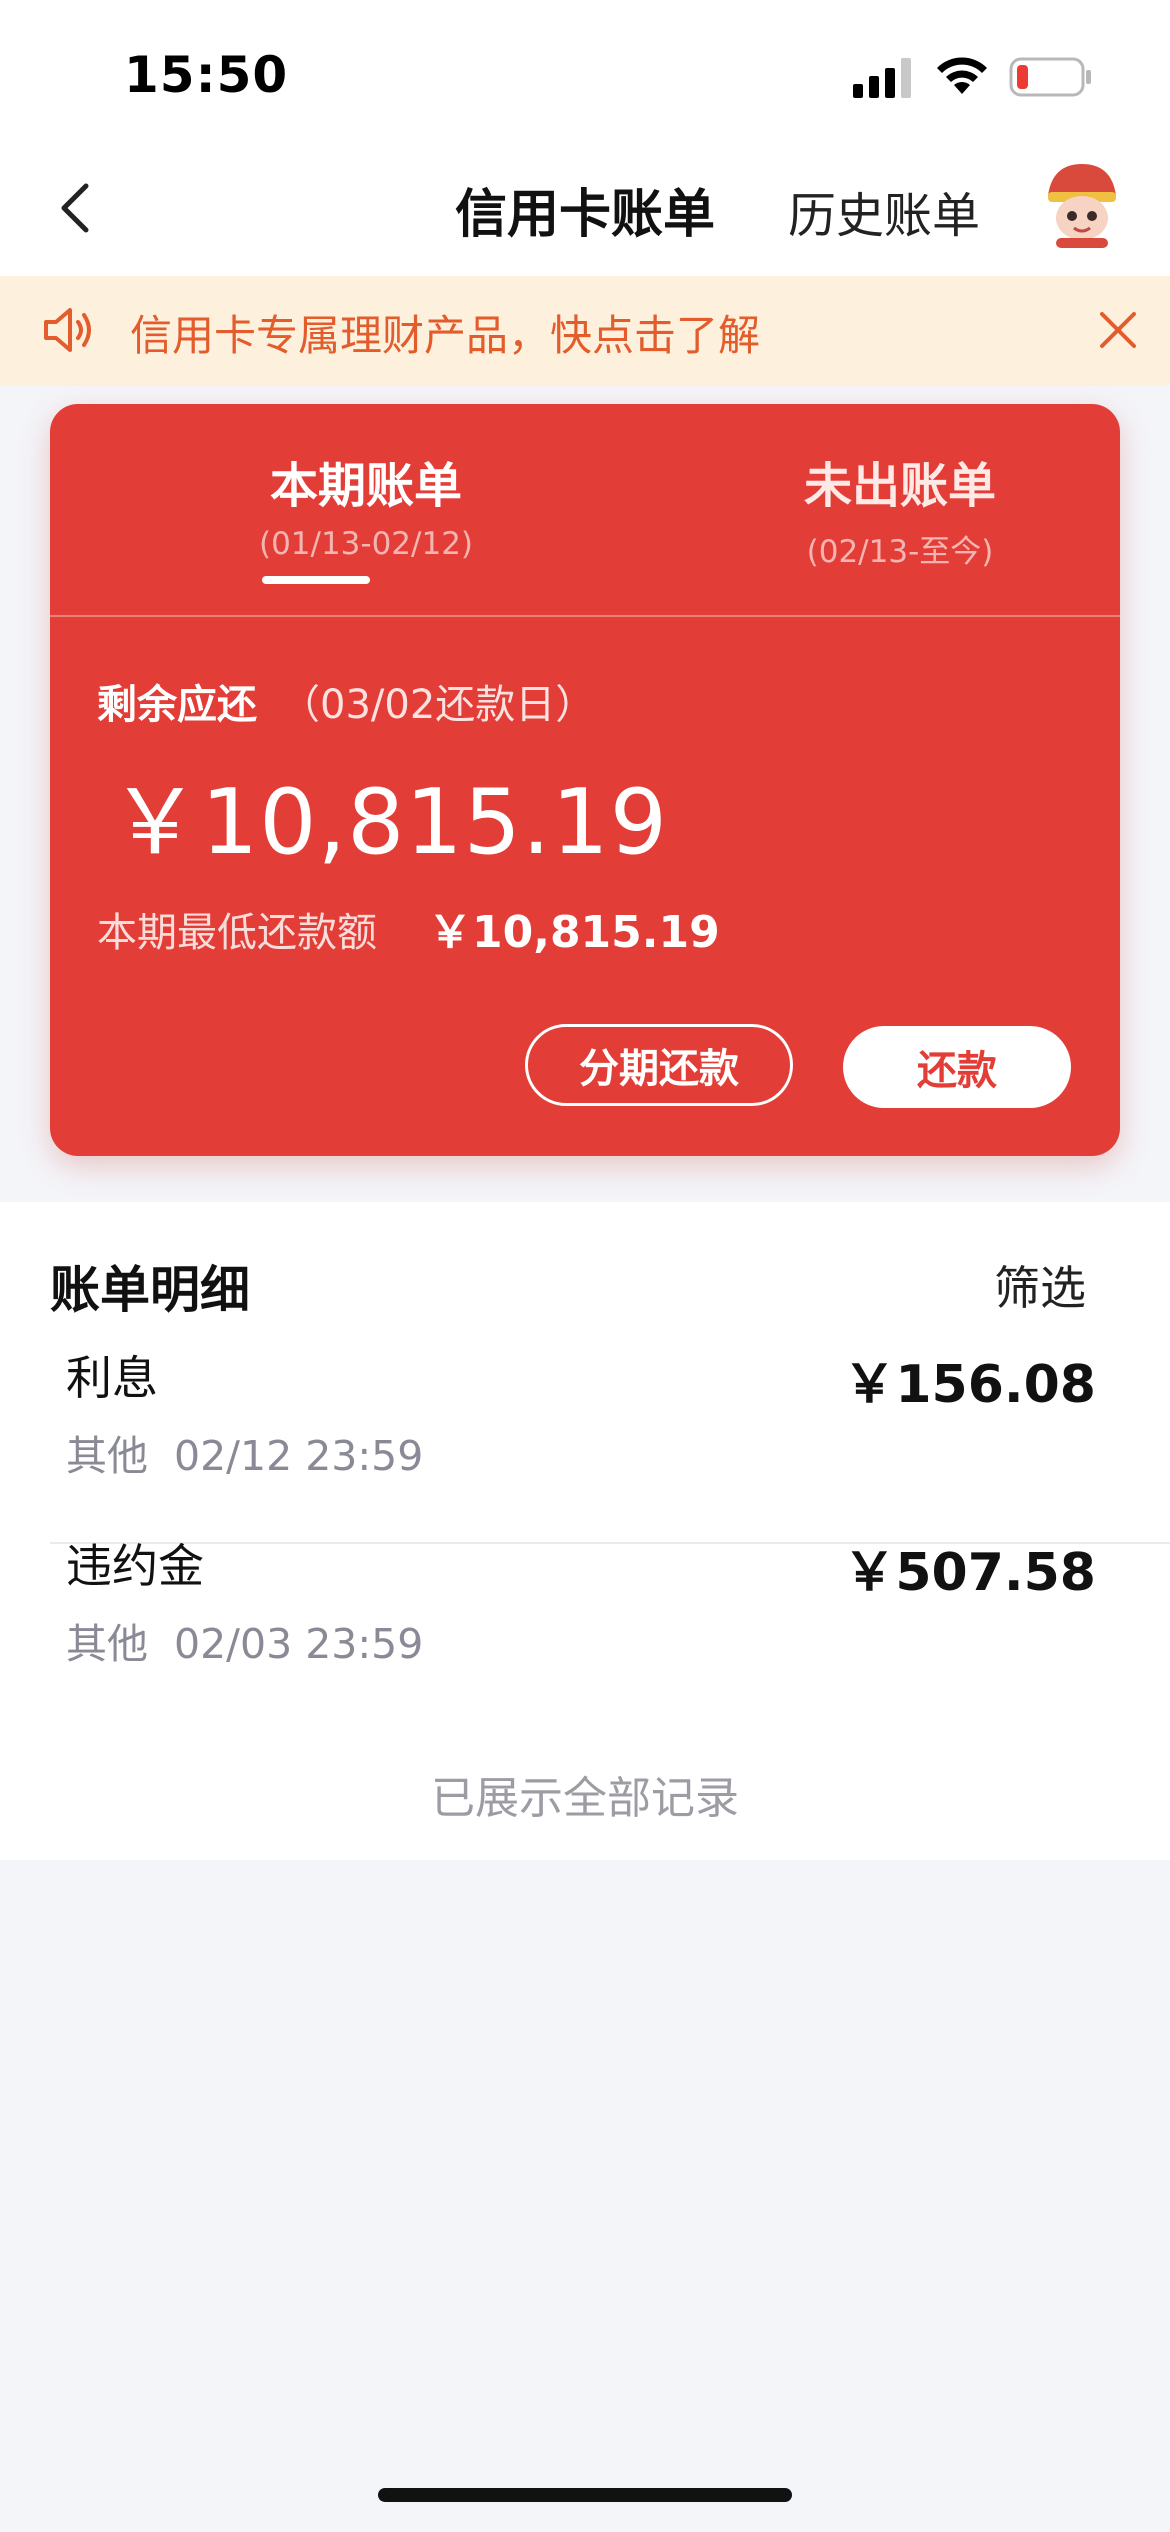 This screenshot has width=1170, height=2532. Describe the element at coordinates (299, 1456) in the screenshot. I see `item-time: 02/12 23:59` at that location.